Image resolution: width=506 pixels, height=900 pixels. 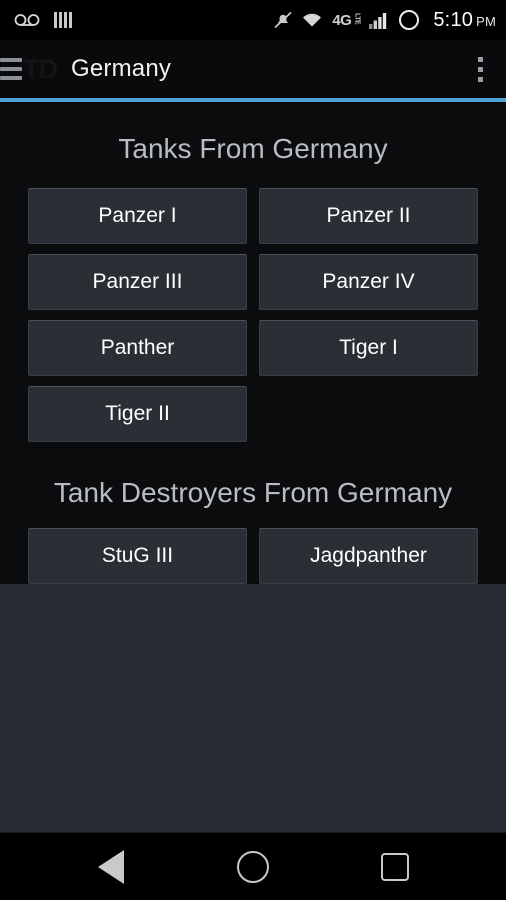 I want to click on recents-square-icon, so click(x=395, y=866).